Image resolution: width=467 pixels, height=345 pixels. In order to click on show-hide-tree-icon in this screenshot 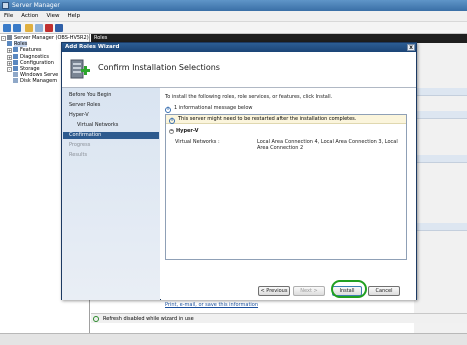, I will do `click(39, 28)`.